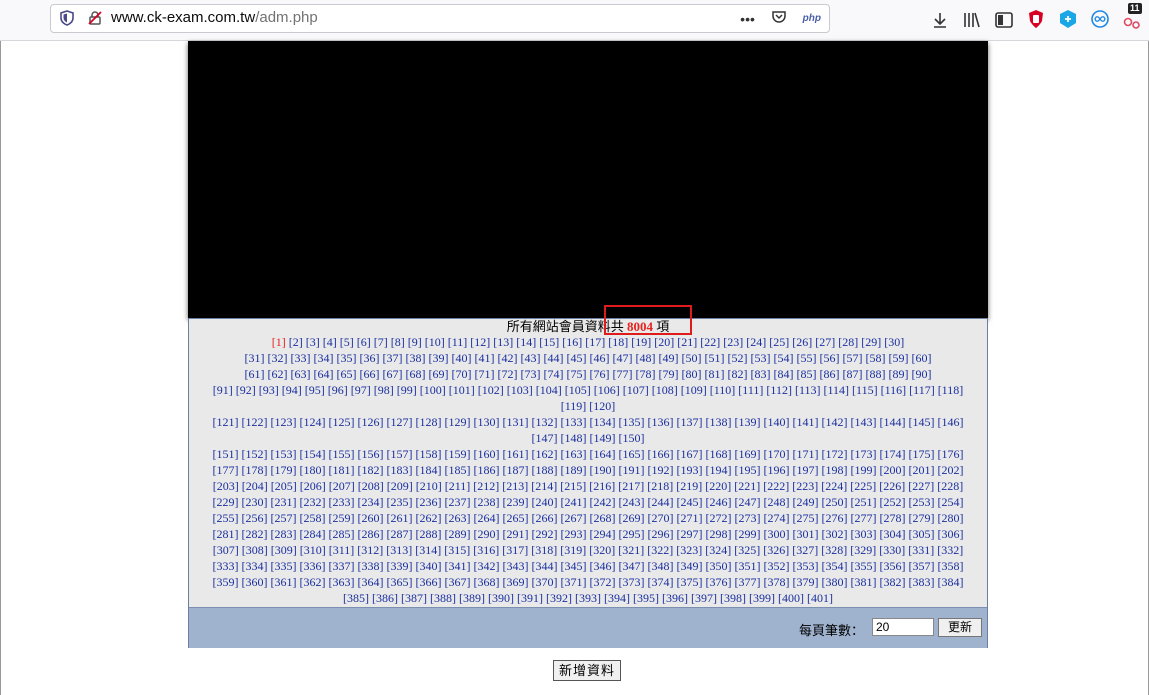 This screenshot has width=1149, height=695. I want to click on page-link: [192], so click(661, 470).